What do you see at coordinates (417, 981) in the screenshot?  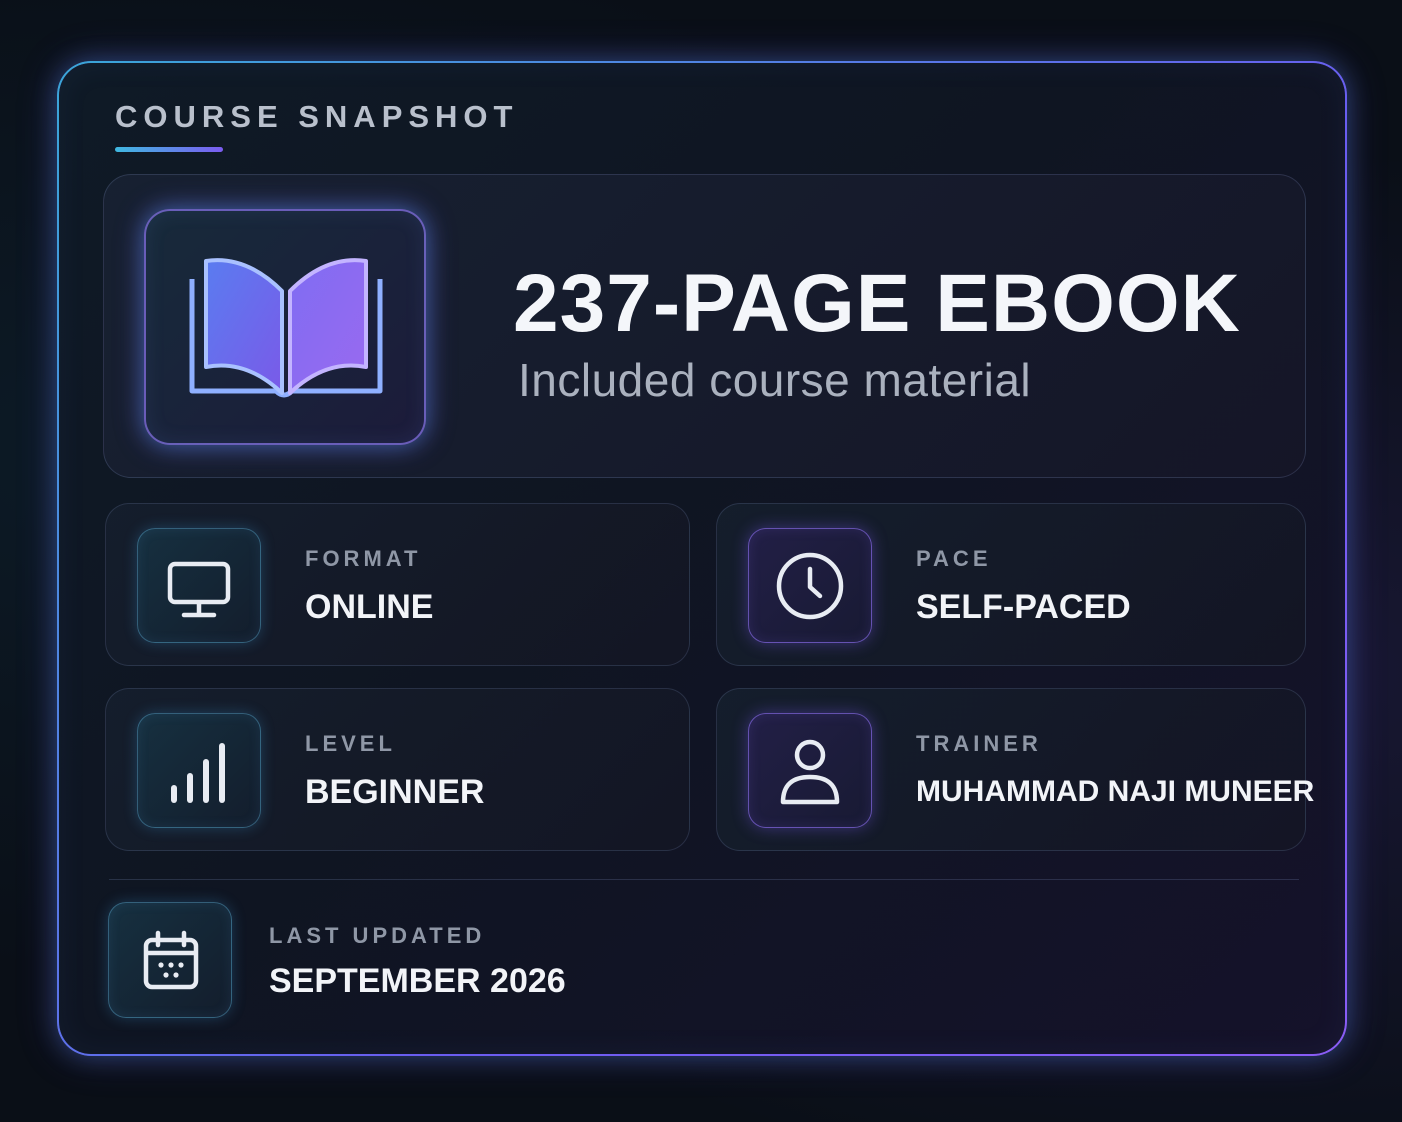 I see `last-updated-value: SEPTEMBER 2026` at bounding box center [417, 981].